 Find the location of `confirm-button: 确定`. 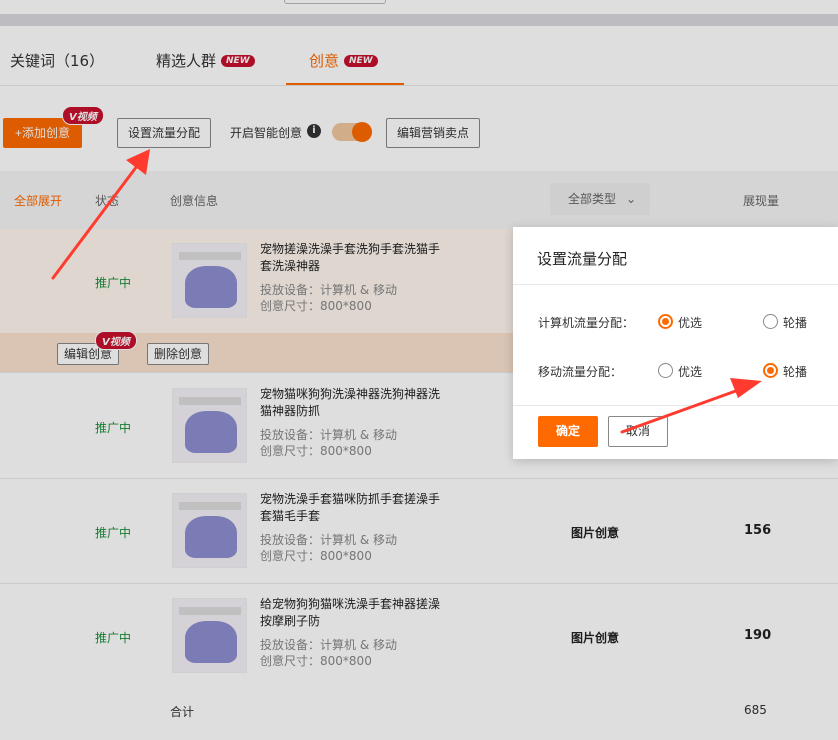

confirm-button: 确定 is located at coordinates (568, 431).